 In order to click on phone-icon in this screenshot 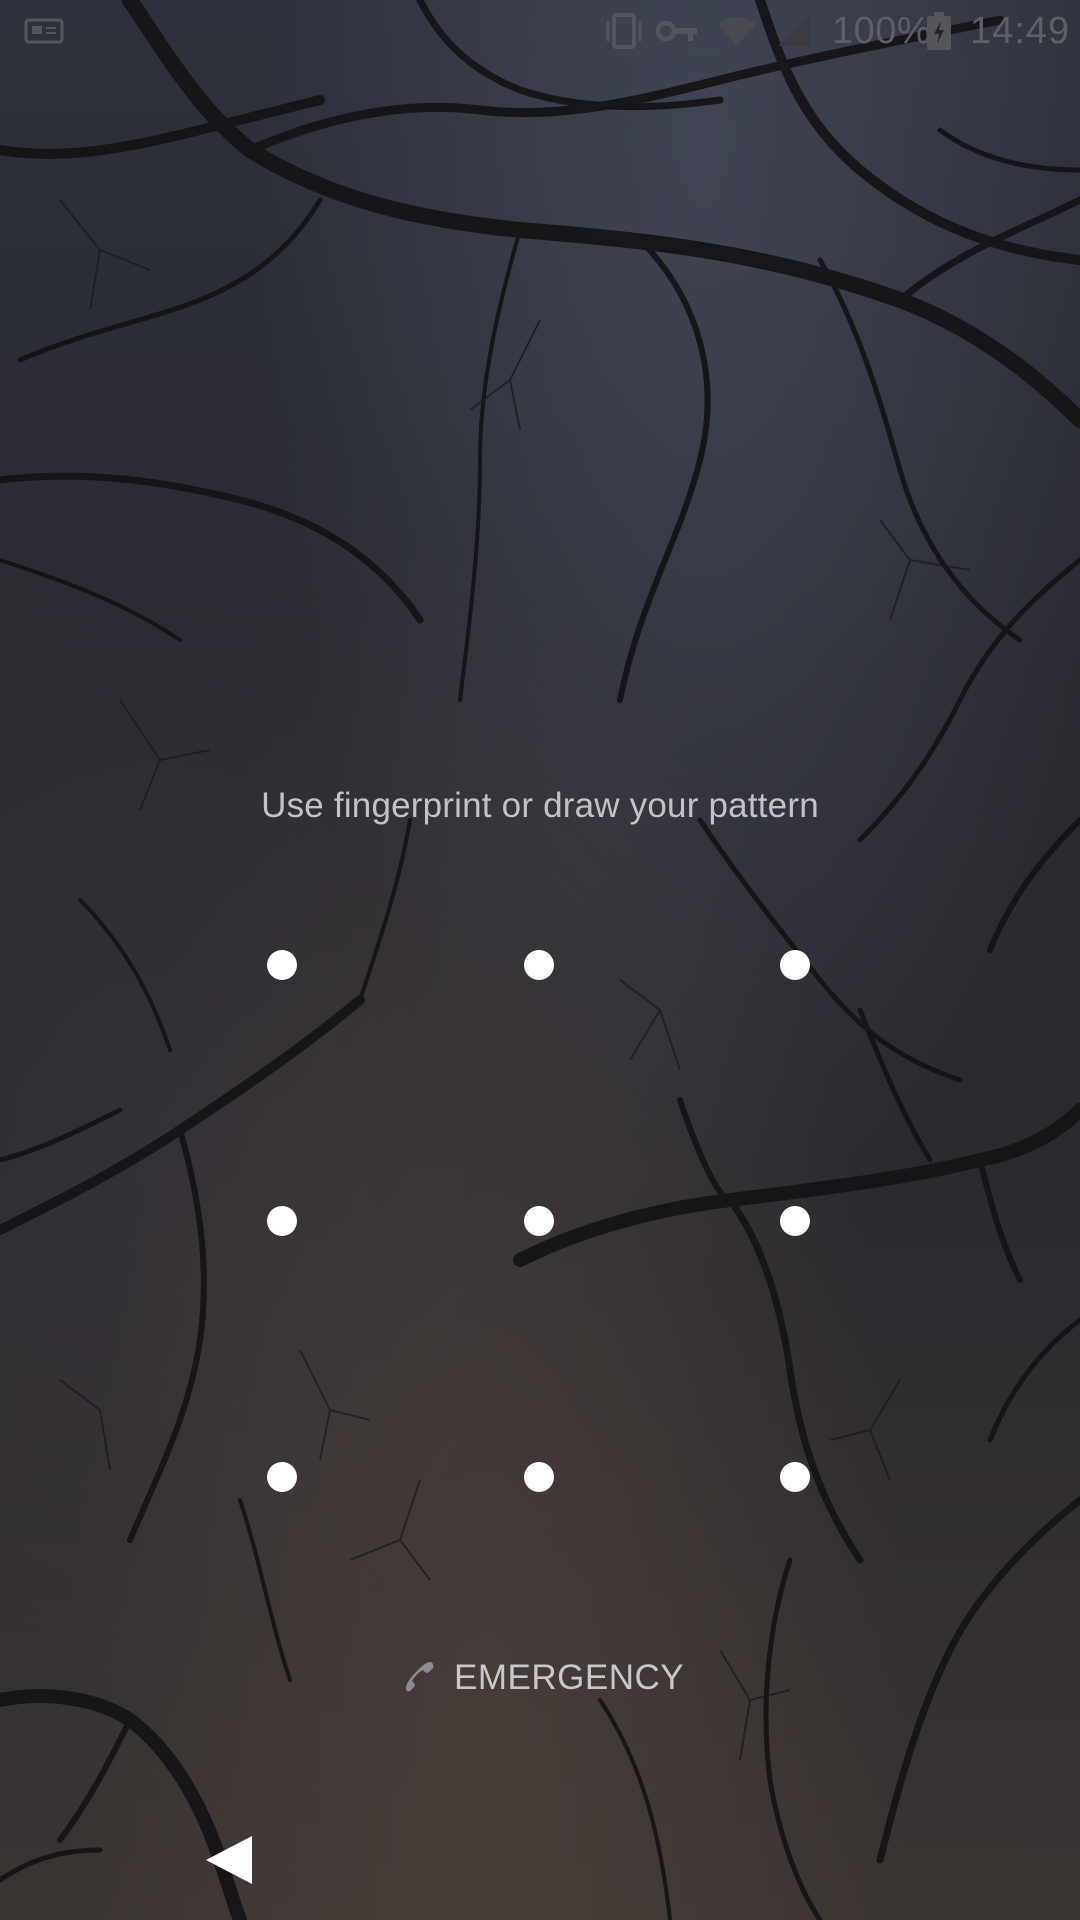, I will do `click(420, 1677)`.